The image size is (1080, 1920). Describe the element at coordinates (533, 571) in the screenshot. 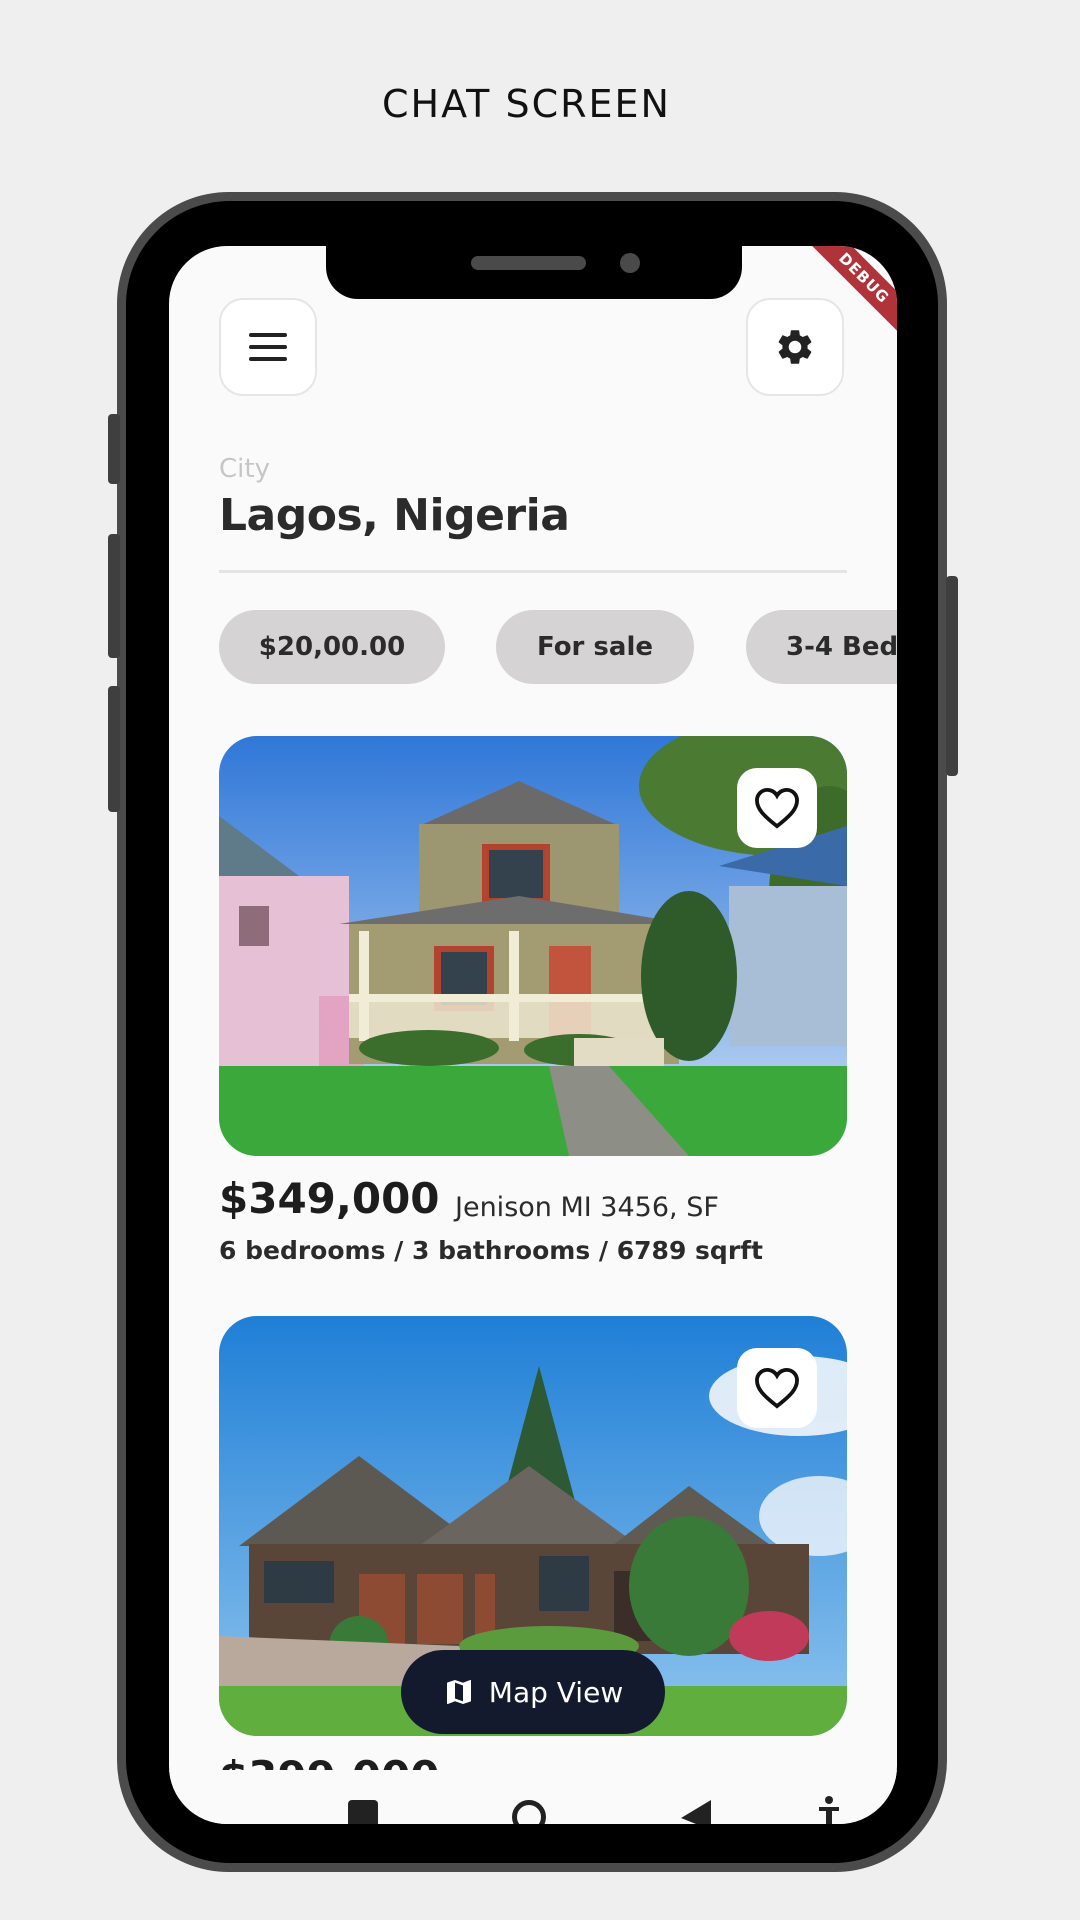

I see `divider` at that location.